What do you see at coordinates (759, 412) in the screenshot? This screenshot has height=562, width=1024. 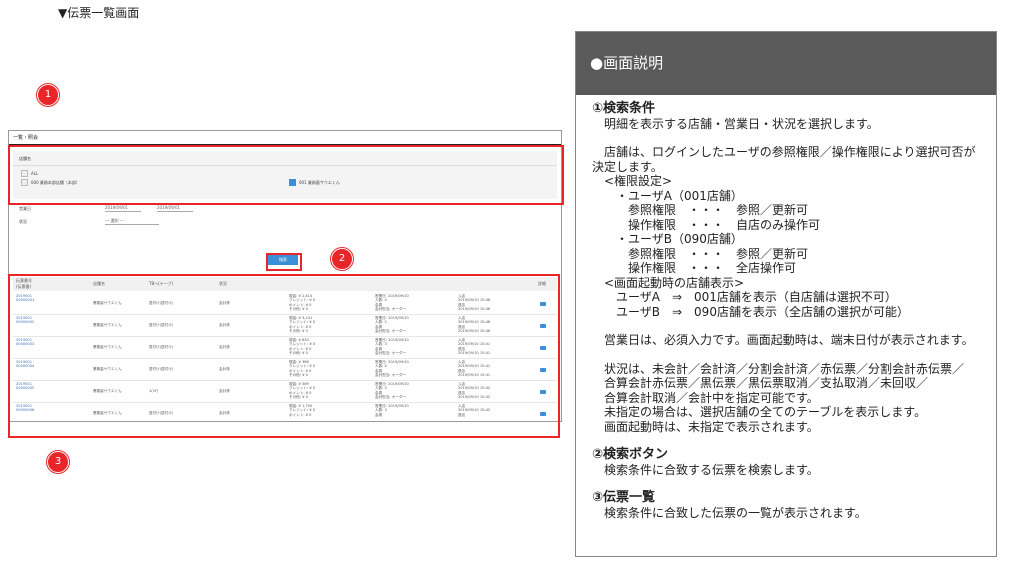 I see `description-line: 未指定の場合は、選択店舗の全てのテーブルを表示します。` at bounding box center [759, 412].